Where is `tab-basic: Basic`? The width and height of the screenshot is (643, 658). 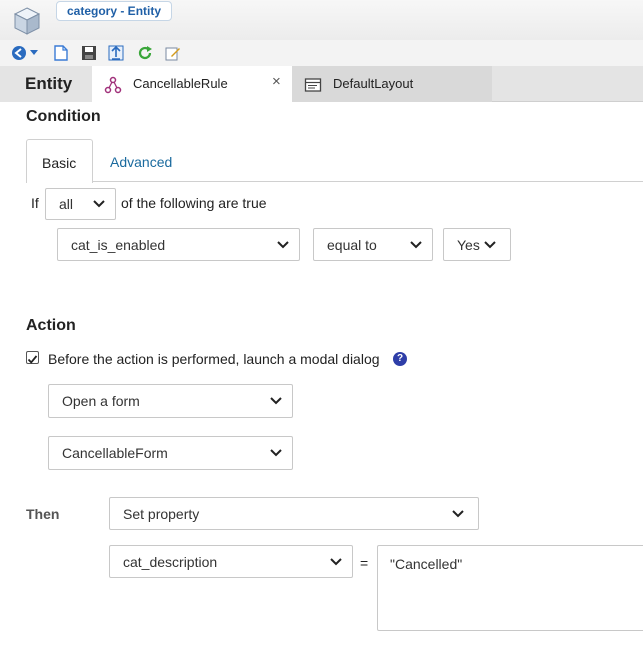 tab-basic: Basic is located at coordinates (59, 161).